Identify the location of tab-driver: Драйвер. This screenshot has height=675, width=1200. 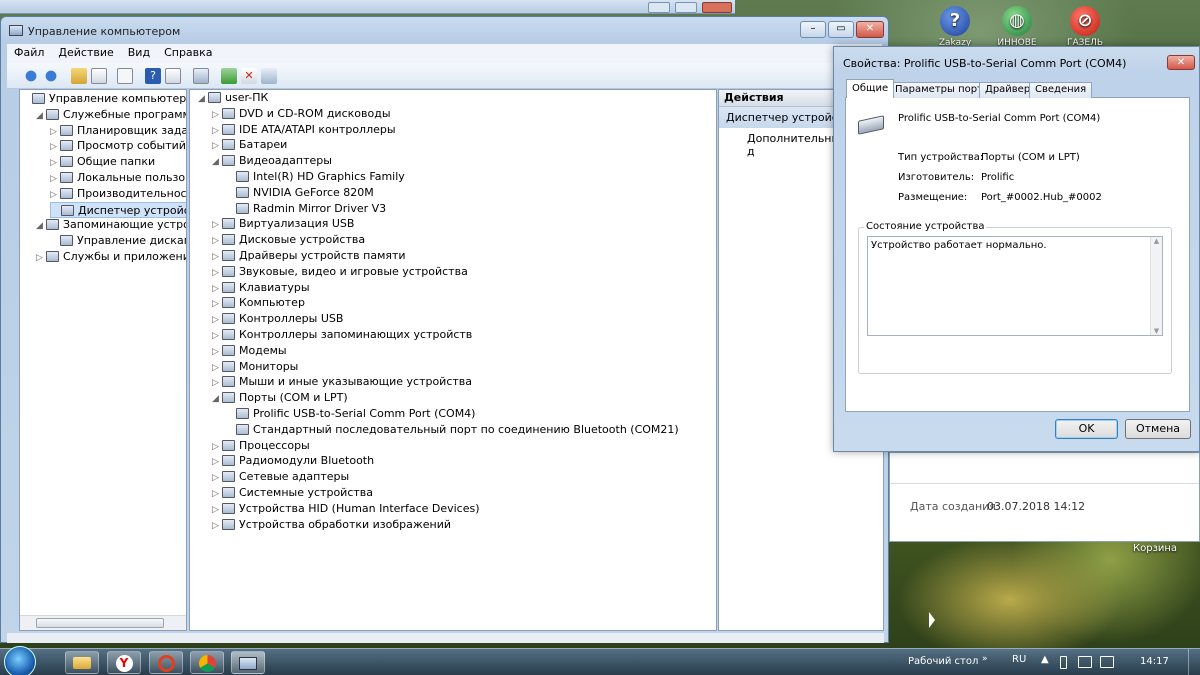
(1008, 90).